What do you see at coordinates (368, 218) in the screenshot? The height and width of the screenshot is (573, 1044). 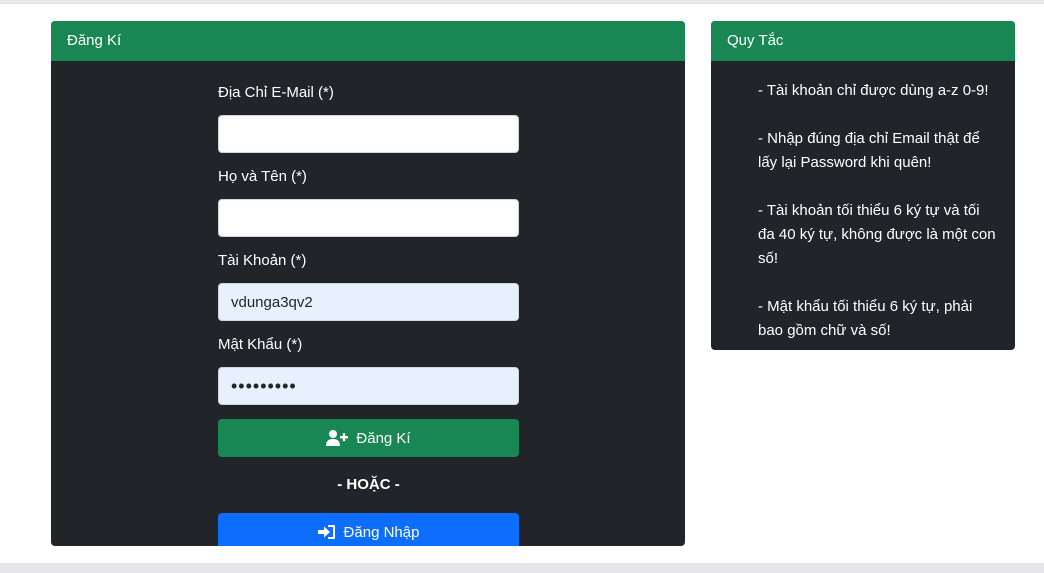 I see `fullname-field` at bounding box center [368, 218].